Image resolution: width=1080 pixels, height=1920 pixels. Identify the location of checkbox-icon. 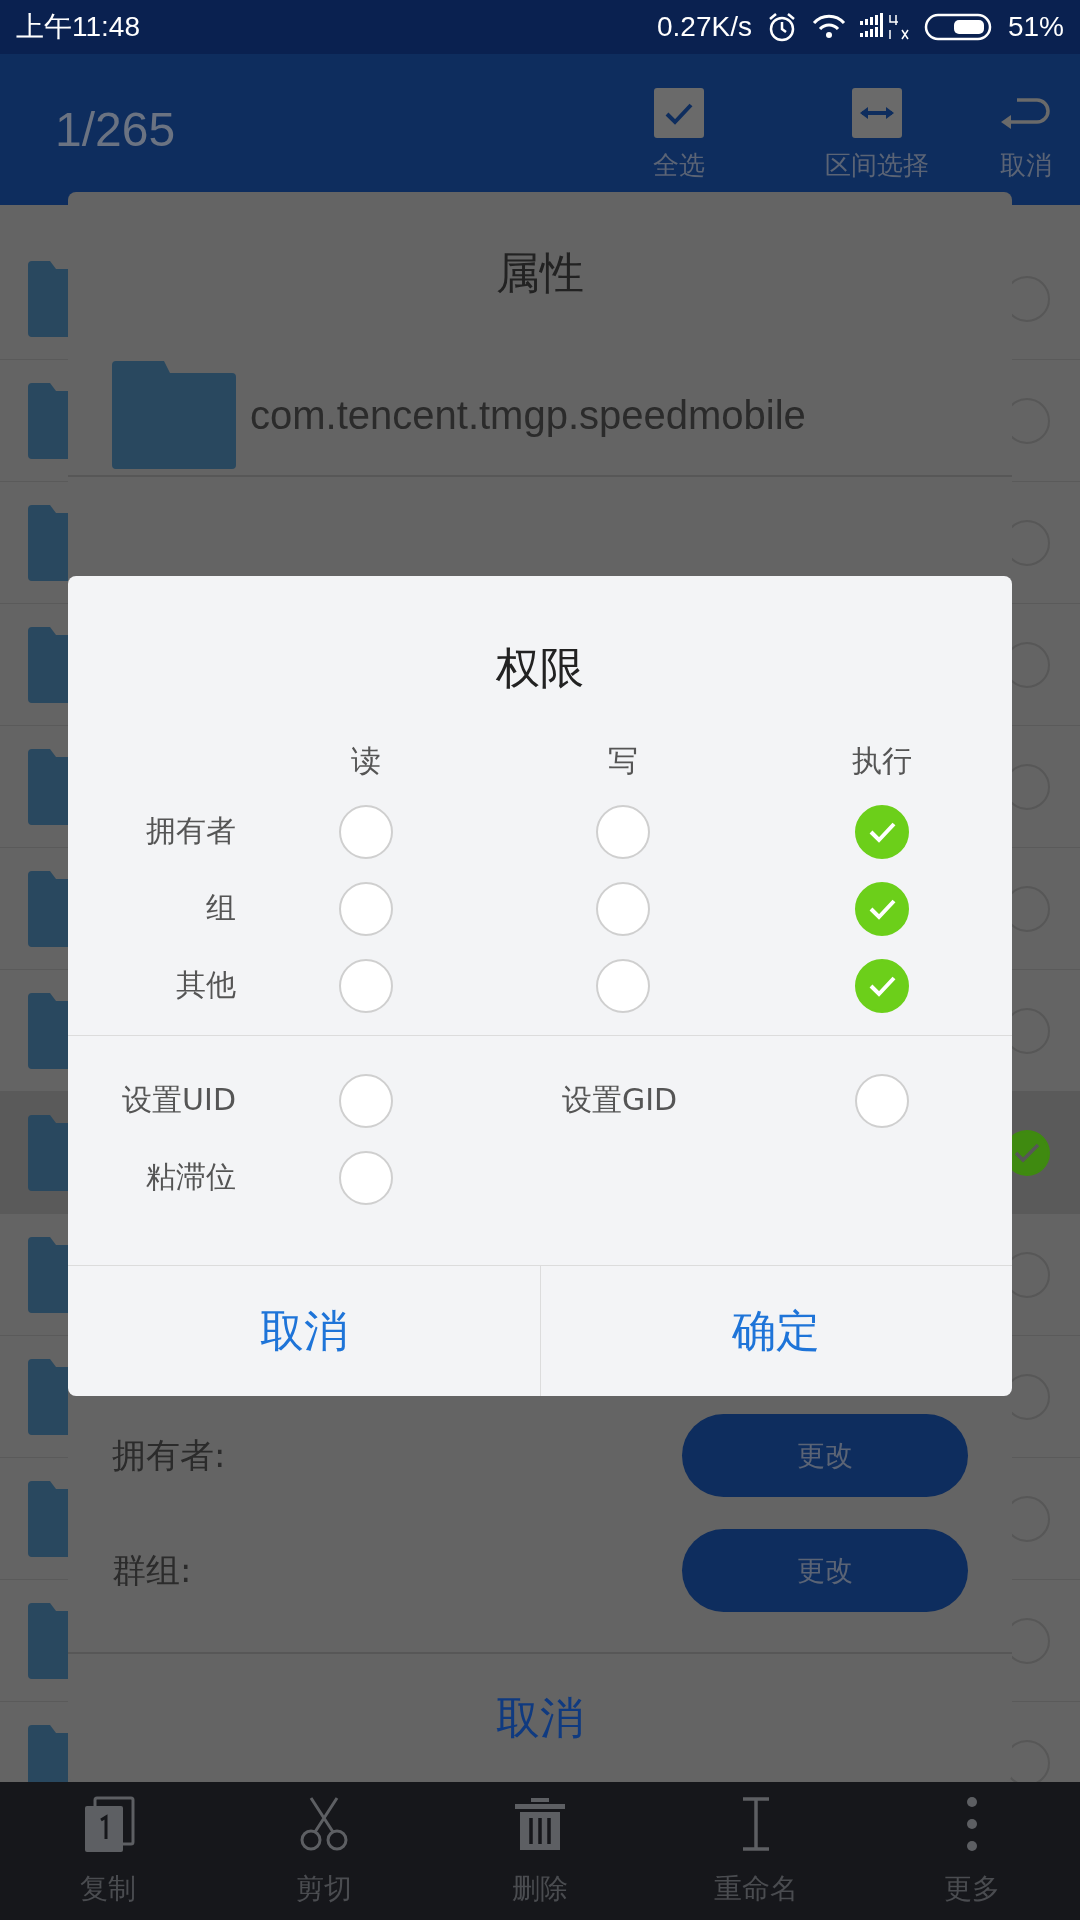
(679, 113).